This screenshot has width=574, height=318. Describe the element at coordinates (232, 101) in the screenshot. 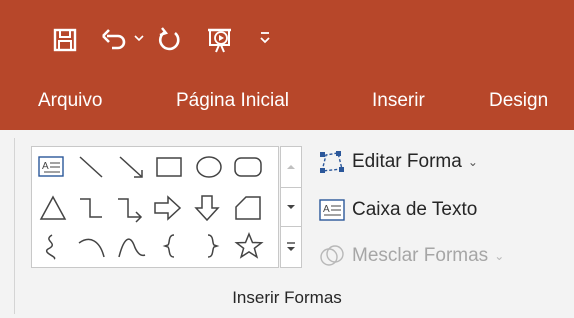

I see `tab-pagina-inicial: Página Inicial` at that location.